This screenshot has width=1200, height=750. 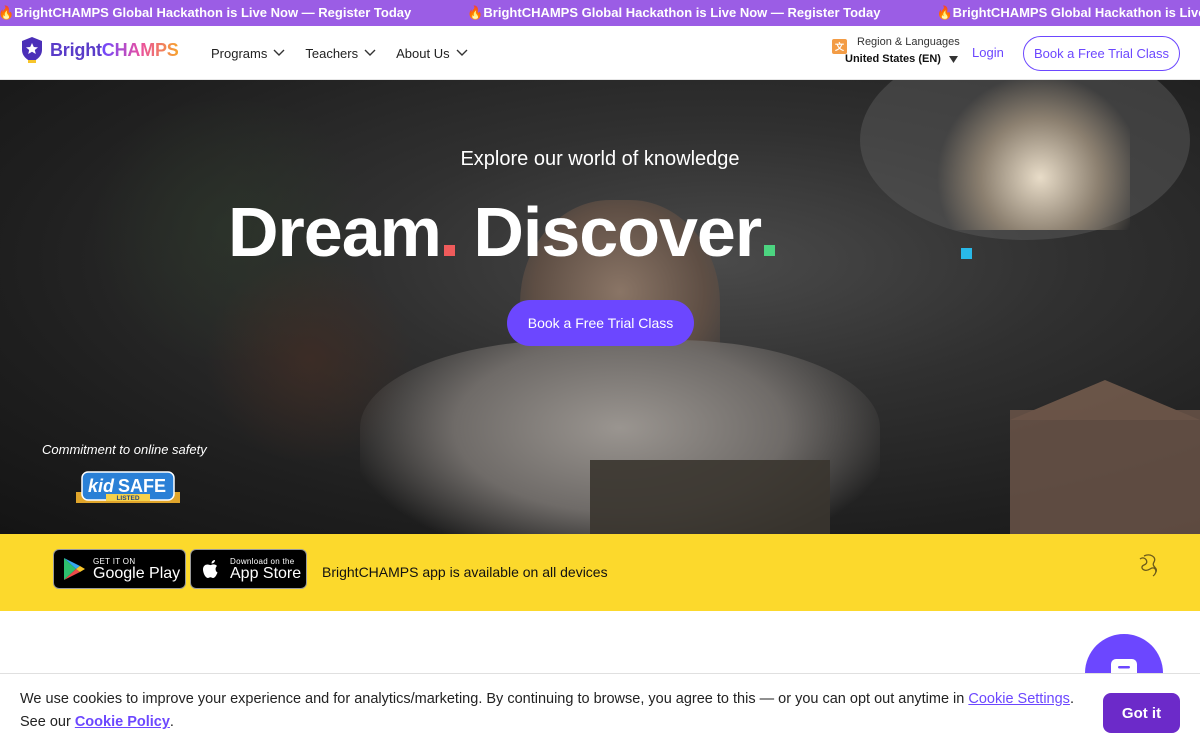 I want to click on google-play-badge: GET IT ON Google Play, so click(x=119, y=569).